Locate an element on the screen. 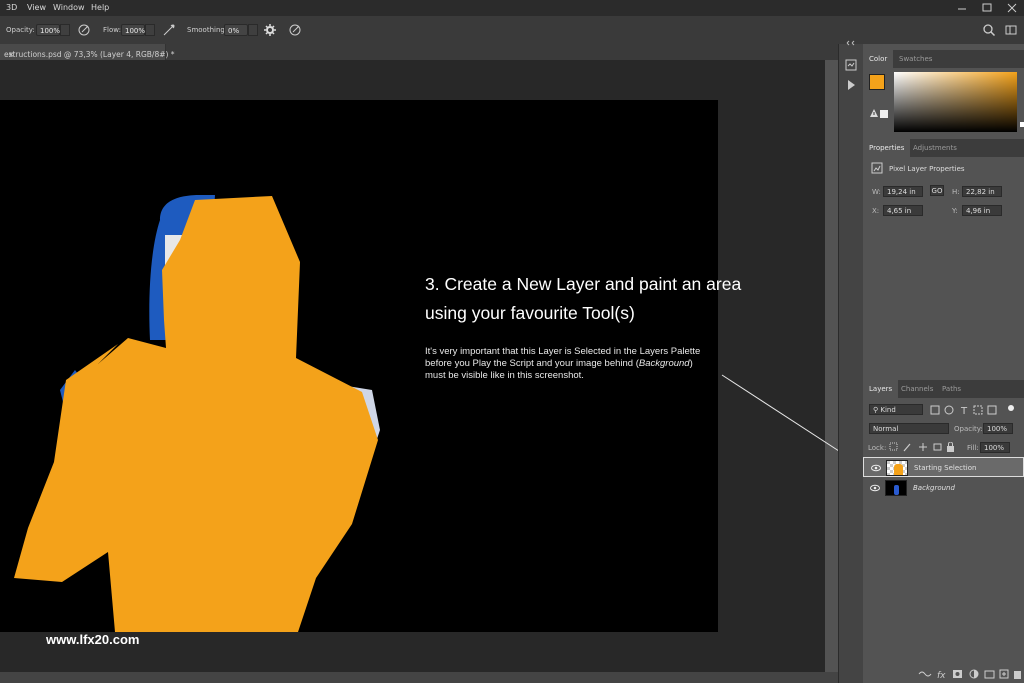 The image size is (1024, 683). h-label: H: is located at coordinates (956, 192).